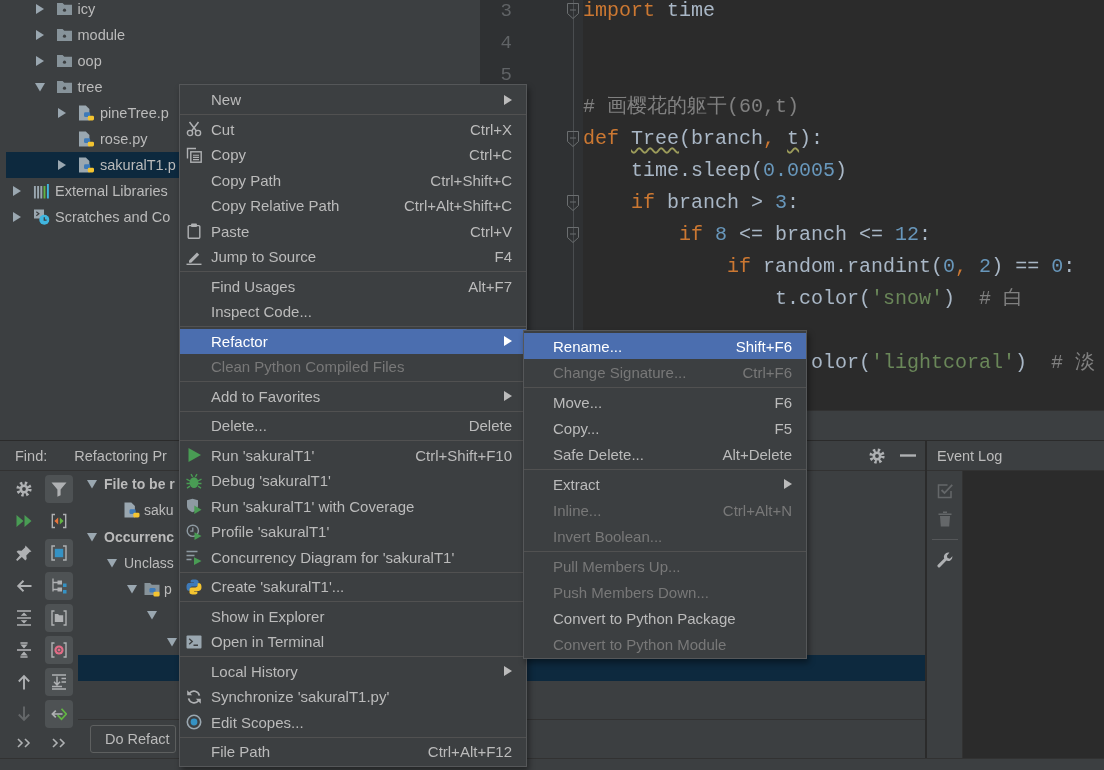 Image resolution: width=1104 pixels, height=770 pixels. What do you see at coordinates (131, 536) in the screenshot?
I see `tree-item: Occurrenc` at bounding box center [131, 536].